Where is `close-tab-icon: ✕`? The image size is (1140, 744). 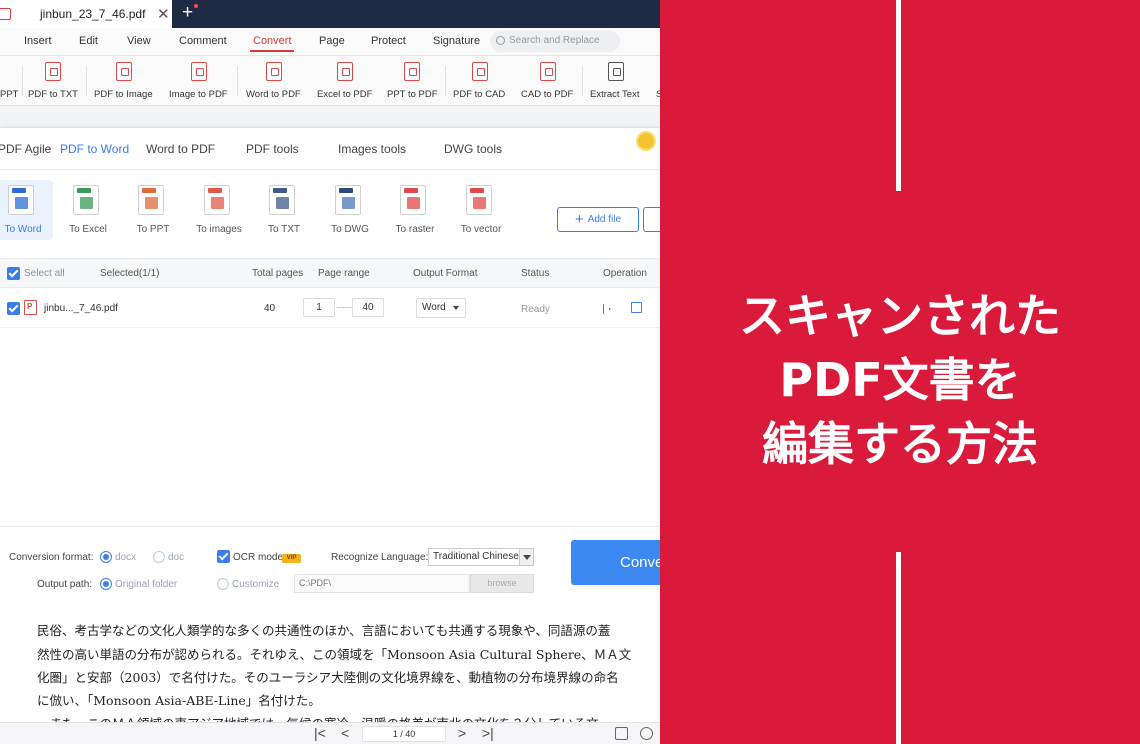
close-tab-icon: ✕ is located at coordinates (163, 14).